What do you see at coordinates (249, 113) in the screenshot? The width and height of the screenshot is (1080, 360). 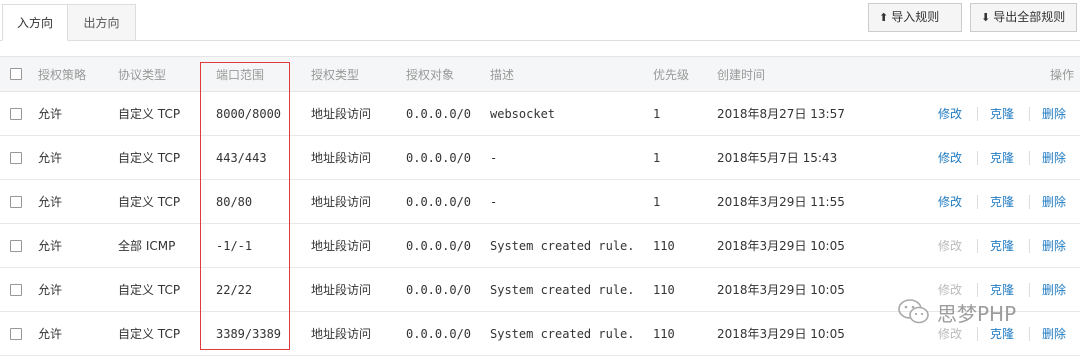 I see `port-range-cell: 8000/8000` at bounding box center [249, 113].